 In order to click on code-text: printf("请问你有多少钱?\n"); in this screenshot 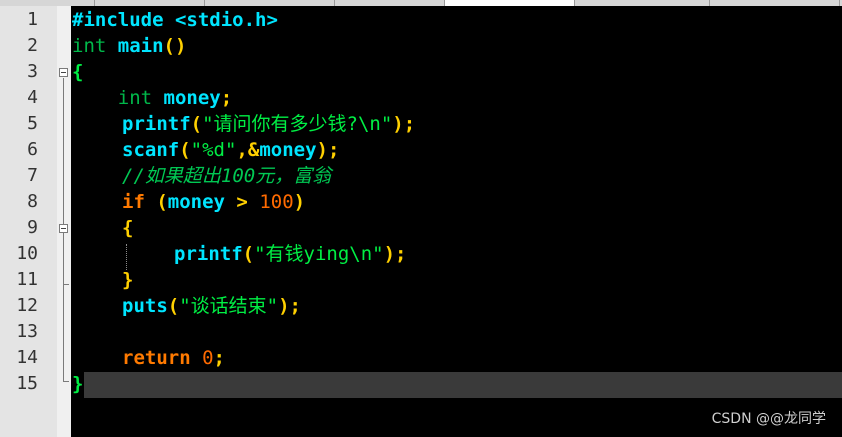, I will do `click(268, 124)`.